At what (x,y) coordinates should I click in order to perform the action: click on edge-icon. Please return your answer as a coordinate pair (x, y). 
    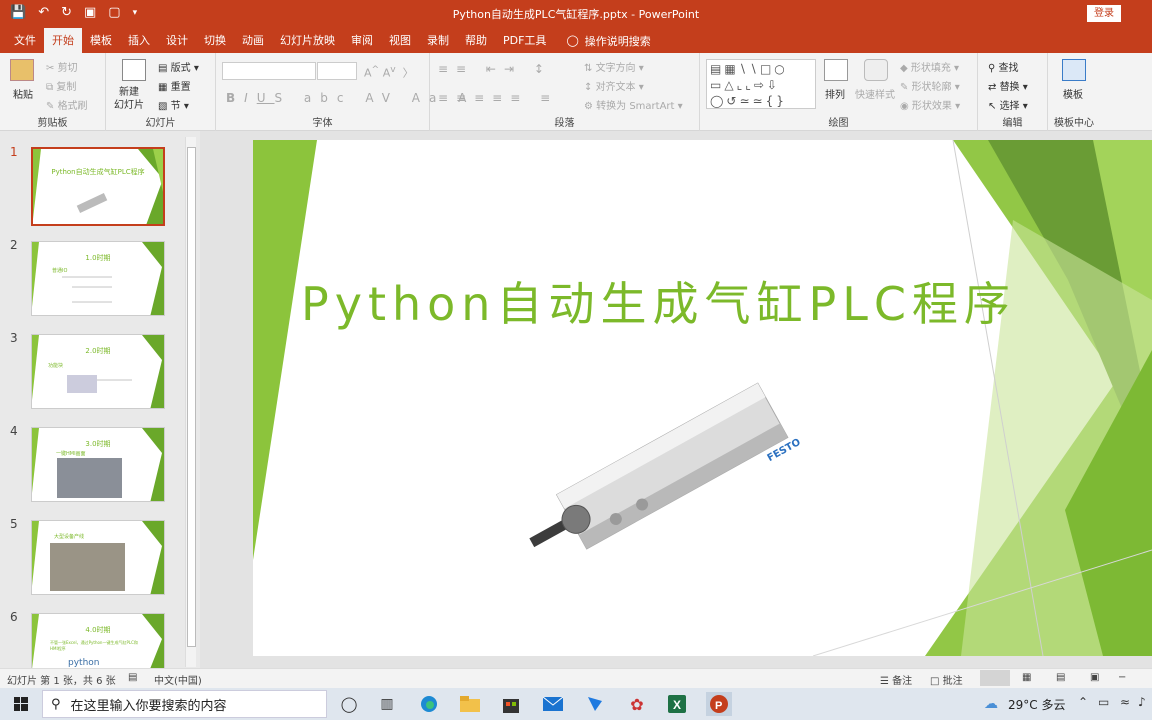
    Looking at the image, I should click on (429, 704).